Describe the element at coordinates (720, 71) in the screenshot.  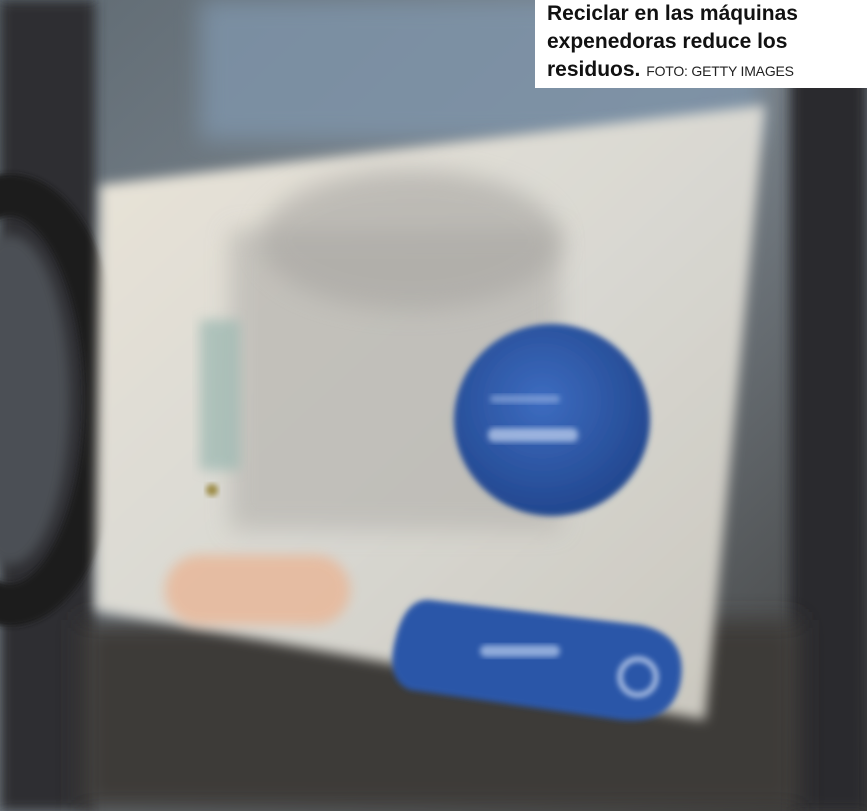
I see `photo-credit: FOTO: GETTY IMAGES` at that location.